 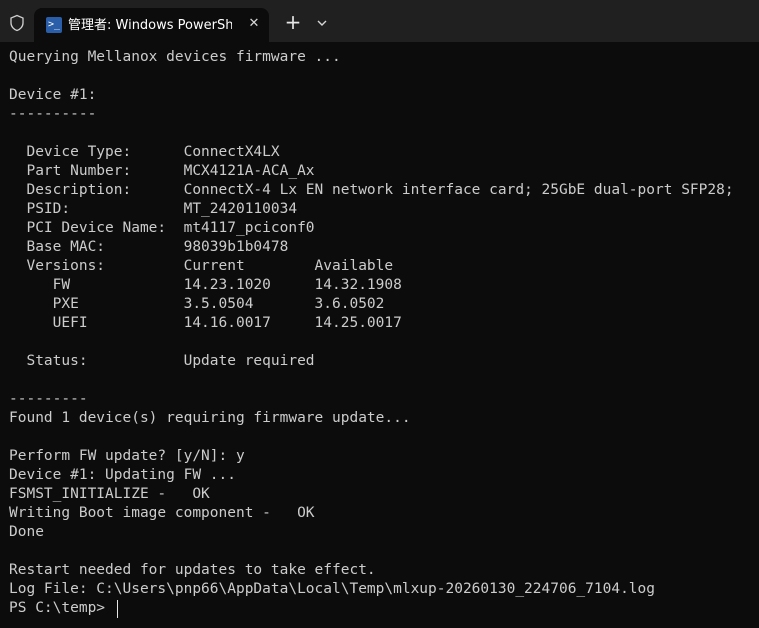 What do you see at coordinates (127, 456) in the screenshot?
I see `terminal-line: Perform FW update? [y/N]: y` at bounding box center [127, 456].